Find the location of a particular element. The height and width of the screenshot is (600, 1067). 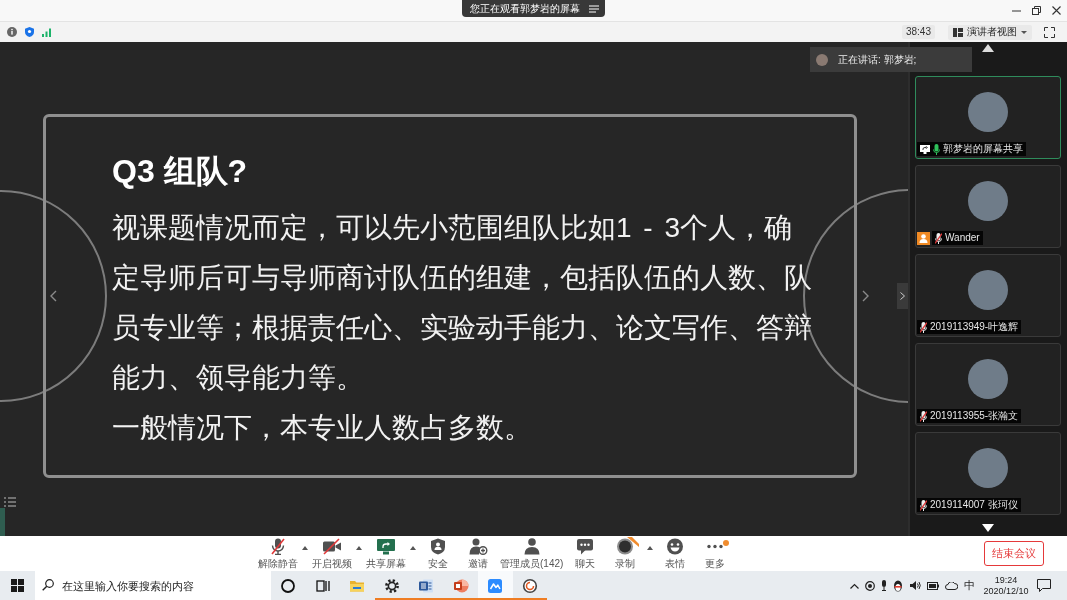

record-button: 录制 is located at coordinates (625, 553).